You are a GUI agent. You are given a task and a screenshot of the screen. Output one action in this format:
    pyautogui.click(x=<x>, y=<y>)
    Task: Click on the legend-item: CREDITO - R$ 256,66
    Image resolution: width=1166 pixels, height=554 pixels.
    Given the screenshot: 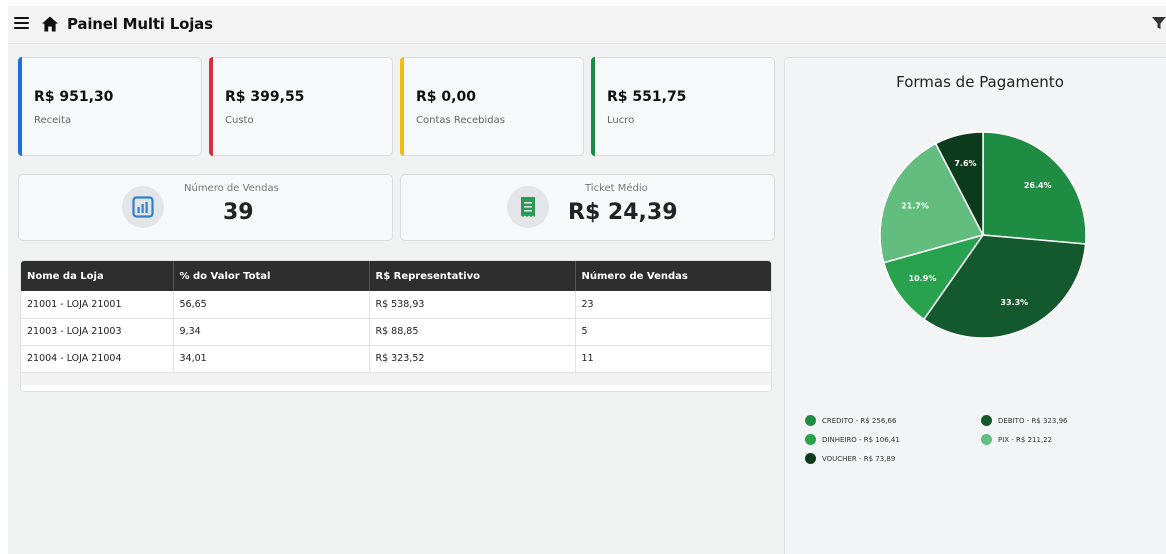 What is the action you would take?
    pyautogui.click(x=850, y=420)
    